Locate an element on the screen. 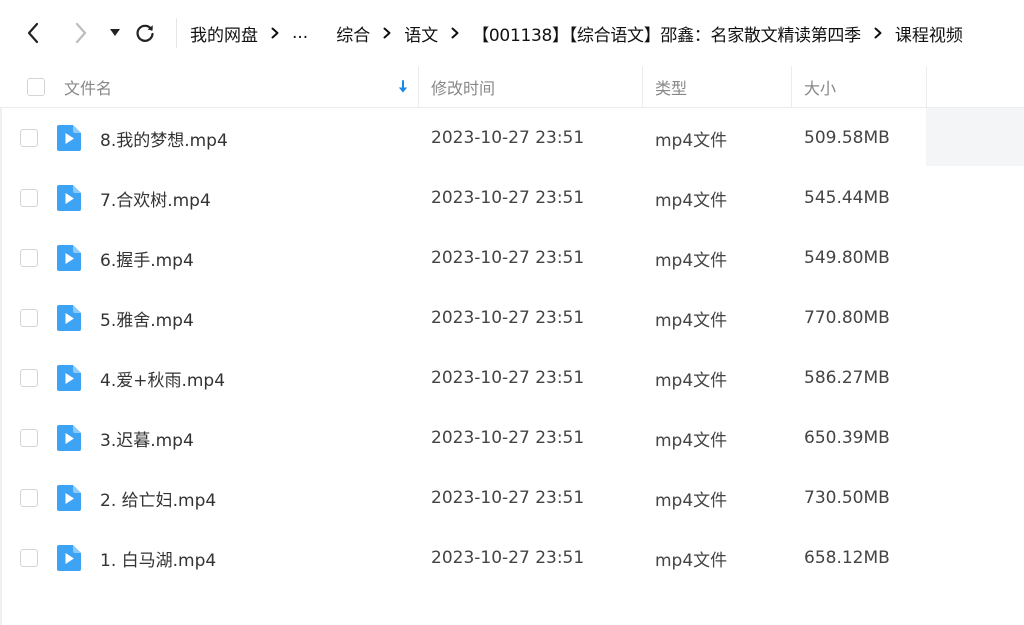  table-row: 1. 白马湖.mp4 2023-10-27 23:51 mp4文件 658.12MB is located at coordinates (512, 558).